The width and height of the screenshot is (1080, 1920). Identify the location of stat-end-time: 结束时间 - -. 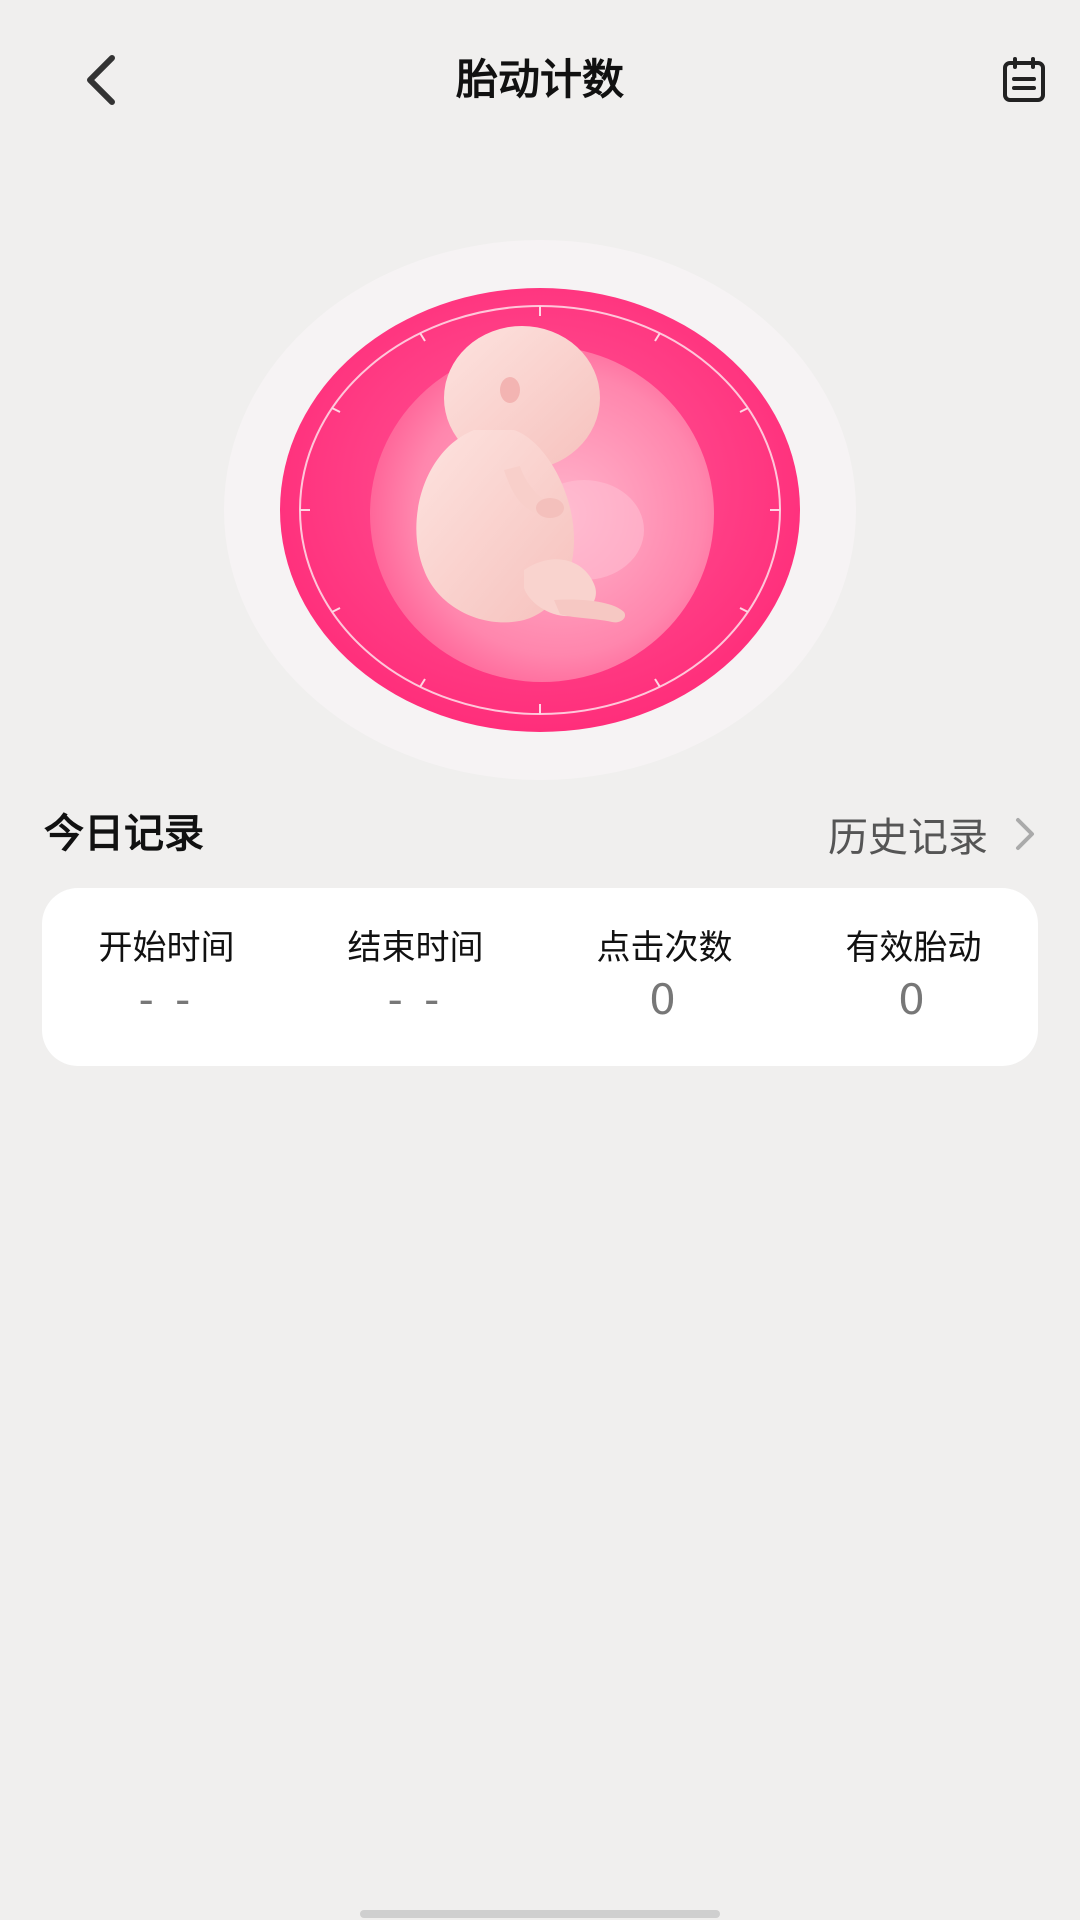
(415, 977).